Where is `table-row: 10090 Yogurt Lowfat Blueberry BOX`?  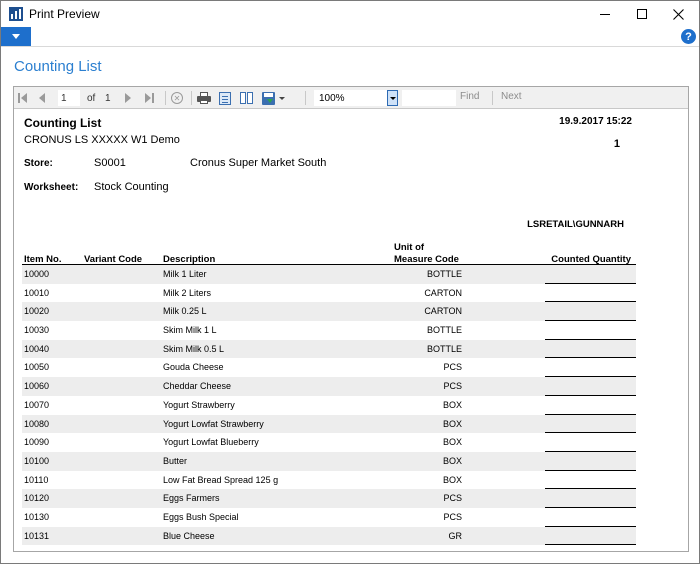 table-row: 10090 Yogurt Lowfat Blueberry BOX is located at coordinates (329, 442).